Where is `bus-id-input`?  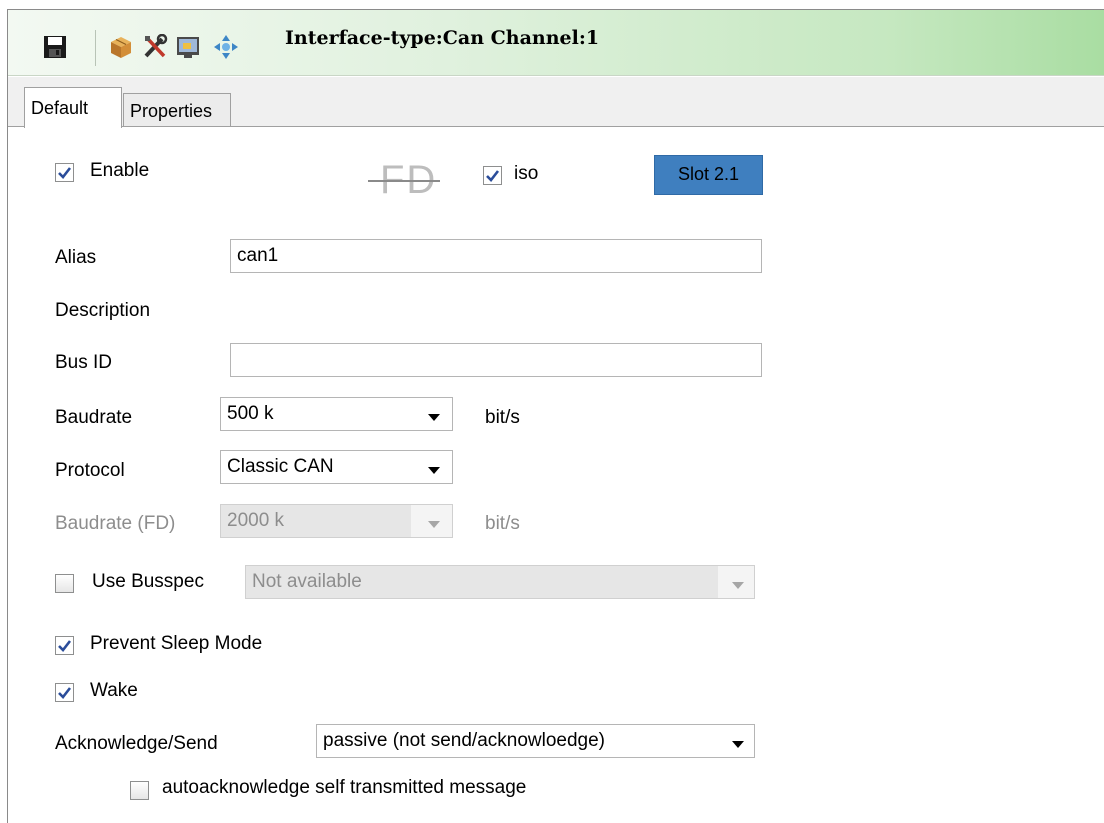 bus-id-input is located at coordinates (496, 360).